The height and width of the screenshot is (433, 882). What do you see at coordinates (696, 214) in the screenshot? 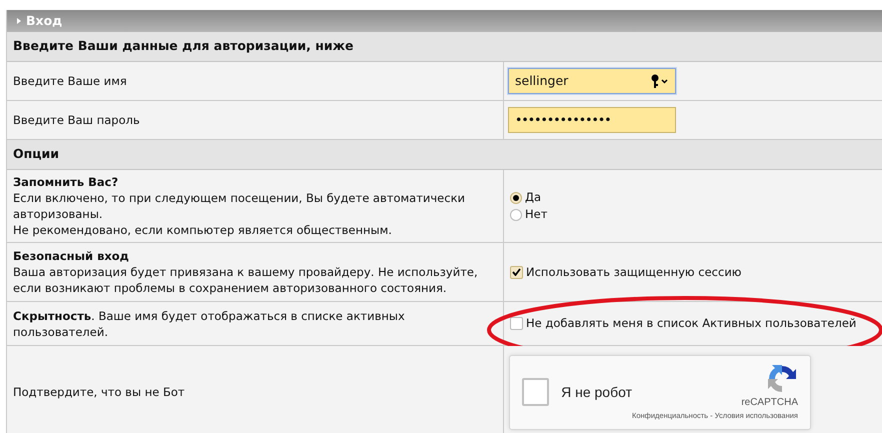
I see `radio-option: Нет` at bounding box center [696, 214].